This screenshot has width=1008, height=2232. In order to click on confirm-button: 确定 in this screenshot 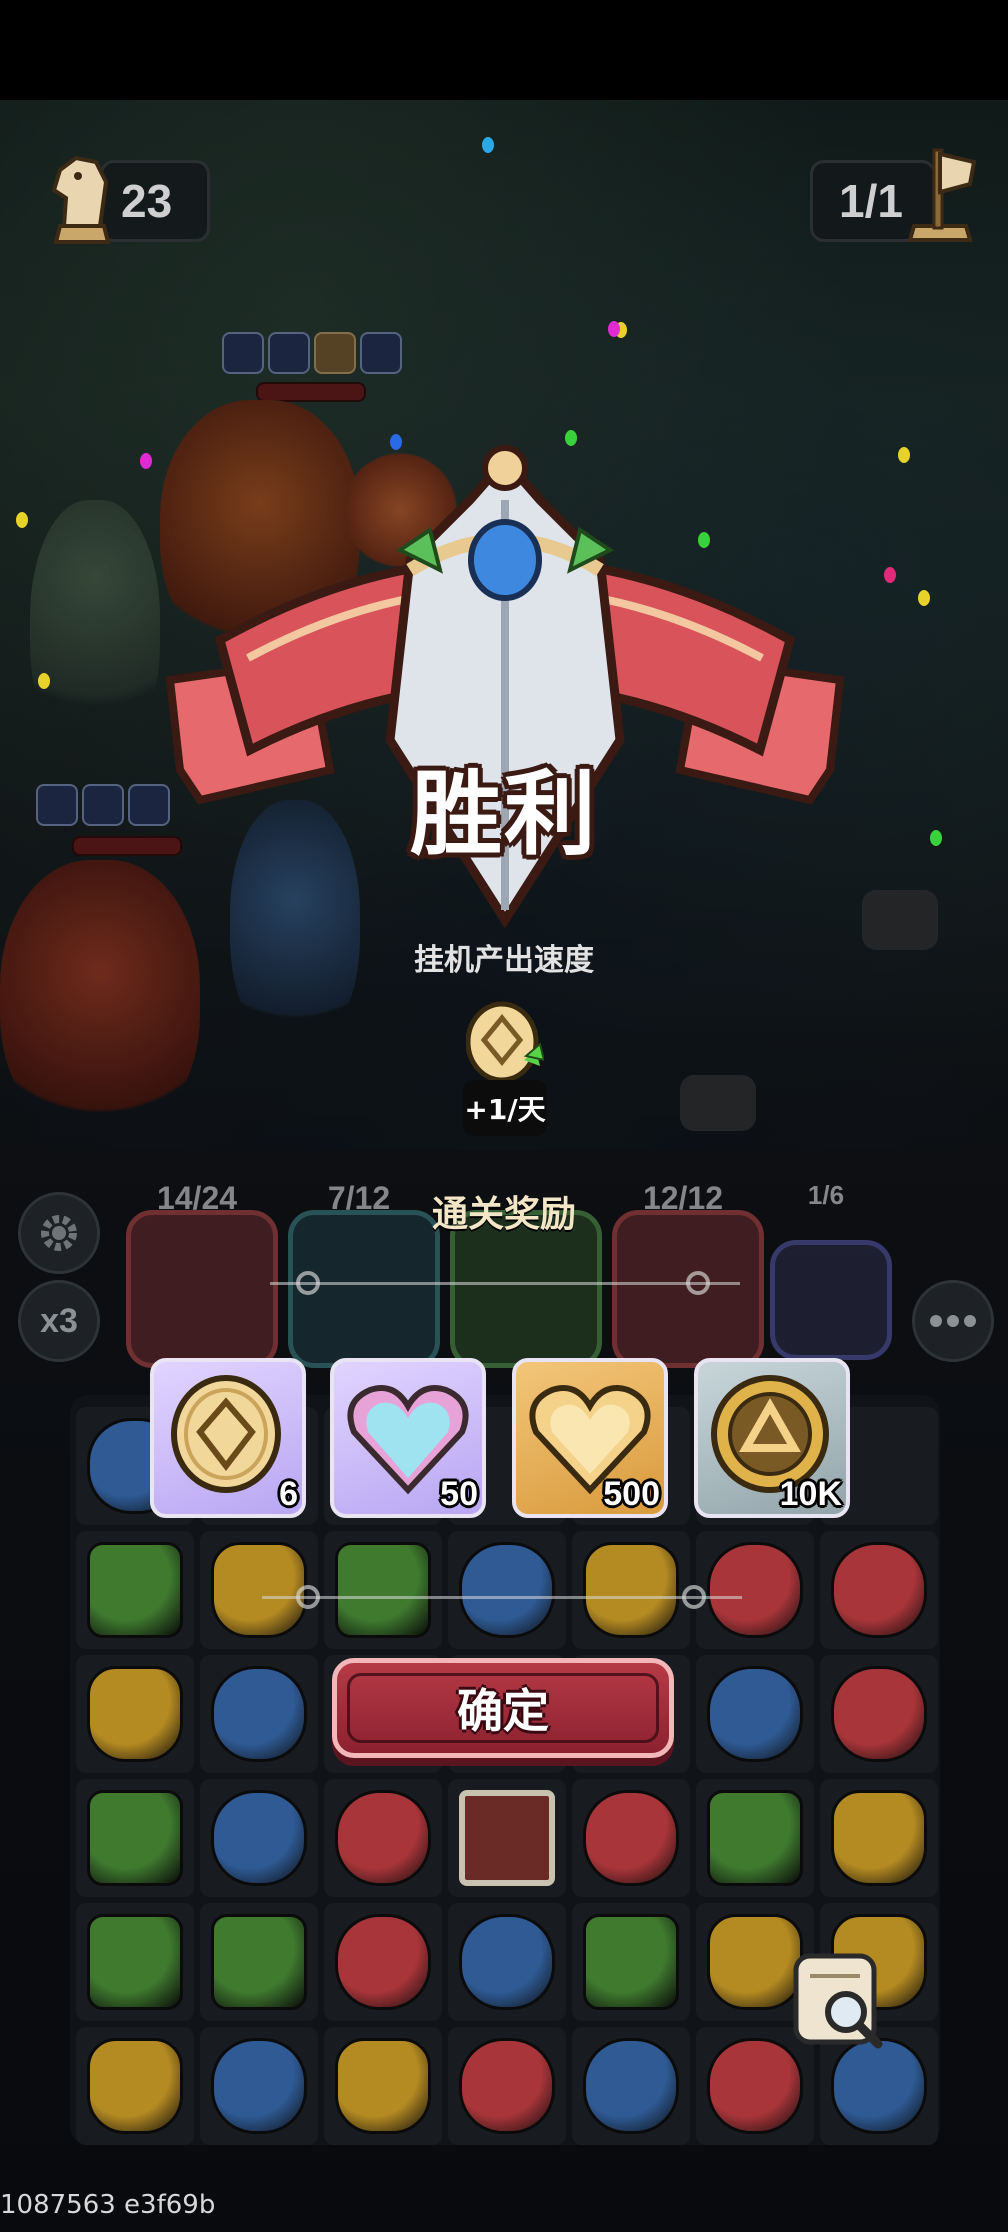, I will do `click(503, 1708)`.